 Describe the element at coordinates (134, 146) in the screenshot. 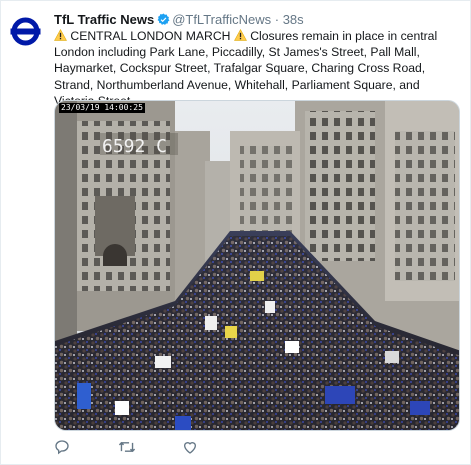

I see `camera-sign-text: 6592 C` at that location.